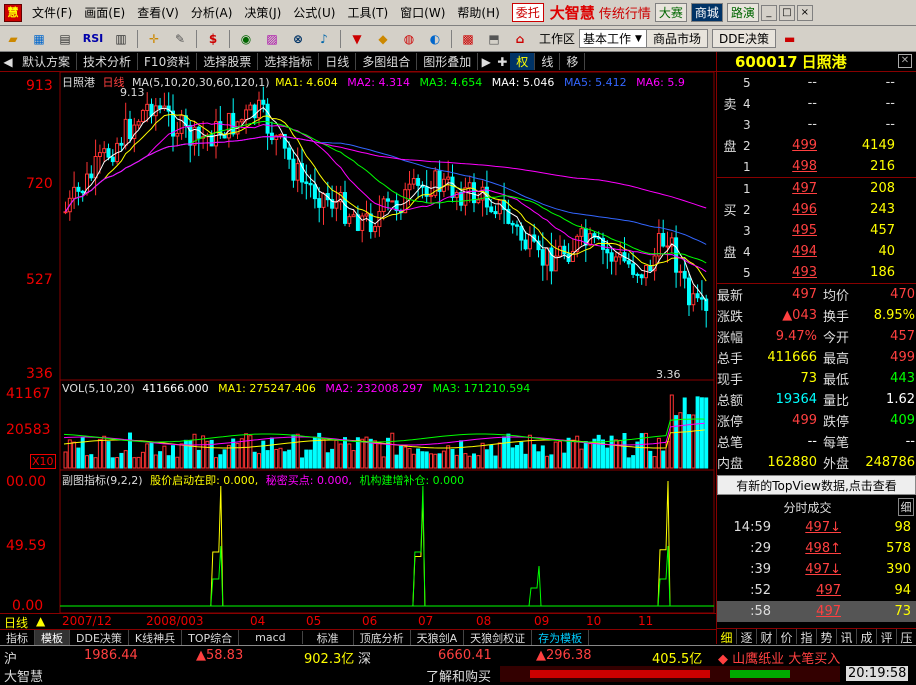 This screenshot has height=685, width=916. Describe the element at coordinates (47, 61) in the screenshot. I see `default-scheme-button: 默认方案` at that location.